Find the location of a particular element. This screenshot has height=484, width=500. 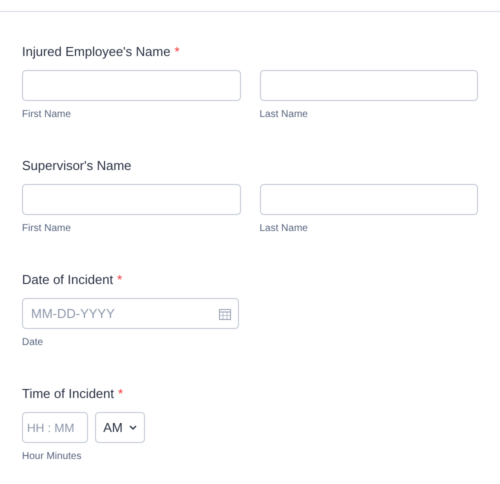

field-sublabel: Date is located at coordinates (33, 343).